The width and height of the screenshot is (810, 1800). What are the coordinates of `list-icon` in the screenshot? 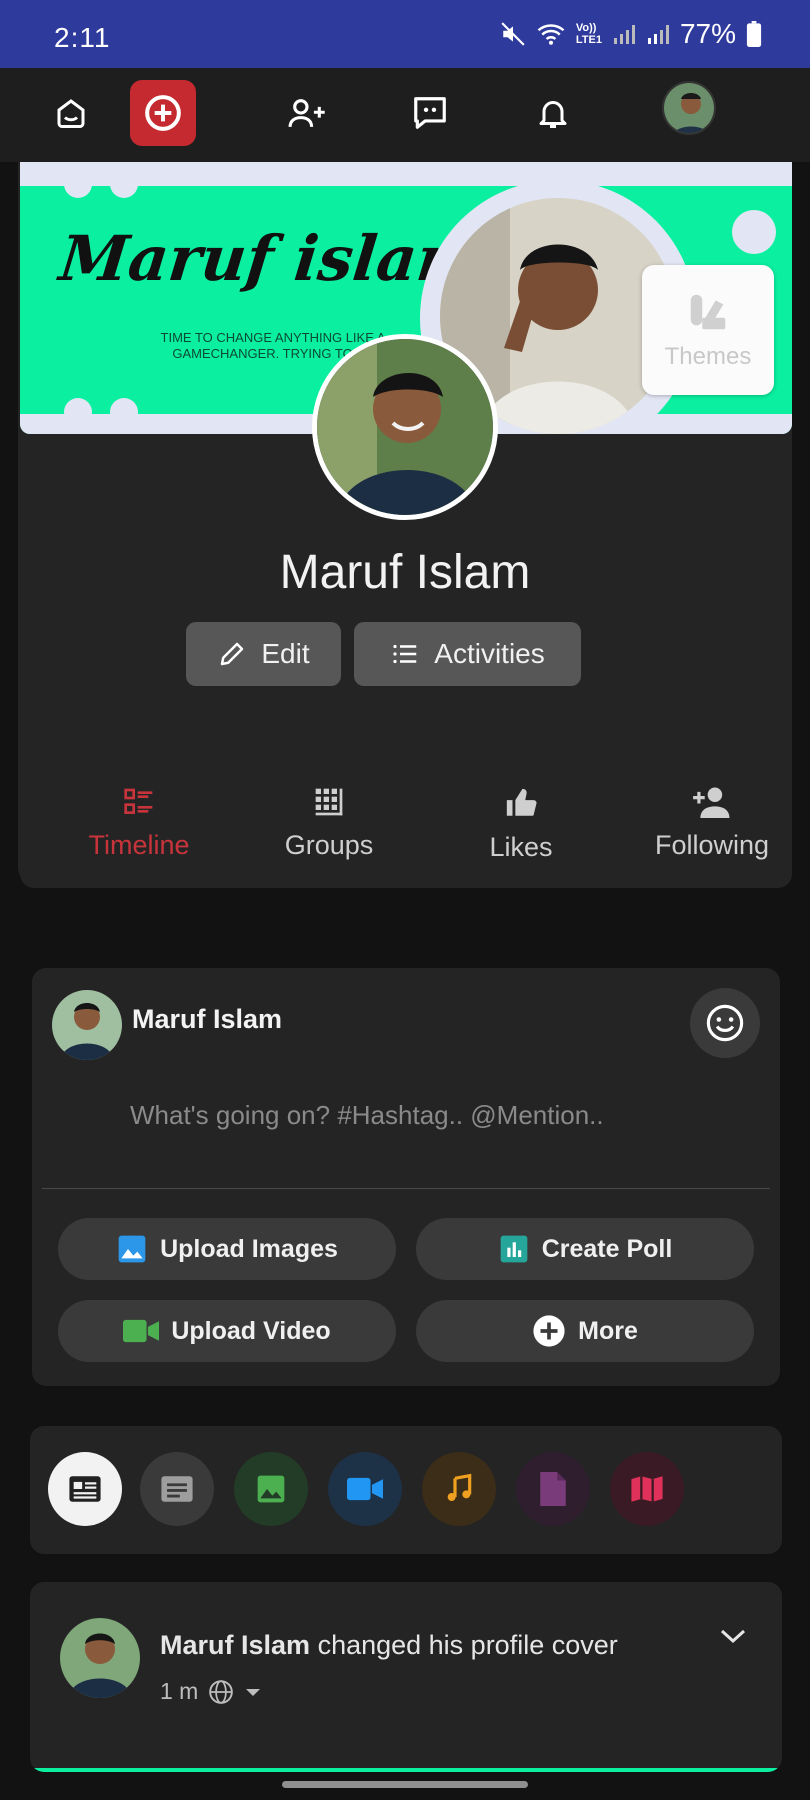 It's located at (405, 654).